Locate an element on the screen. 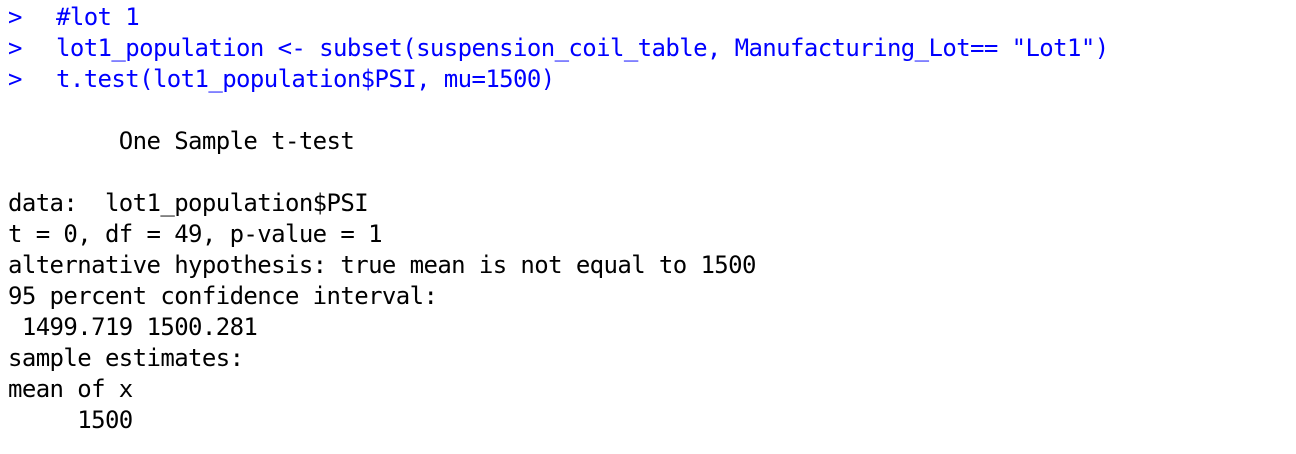  output-title: One Sample t-test is located at coordinates (181, 141).